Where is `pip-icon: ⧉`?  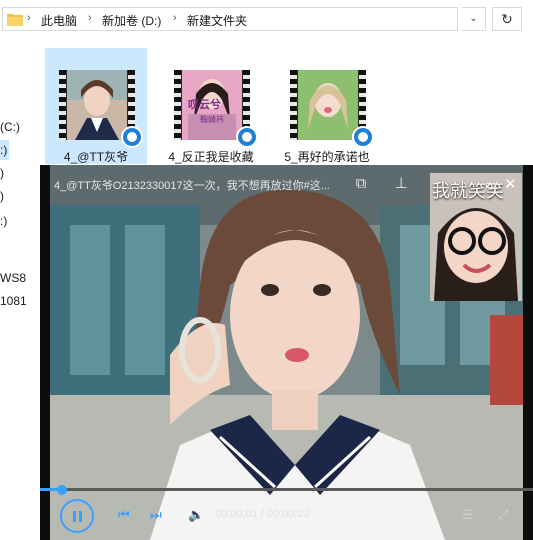 pip-icon: ⧉ is located at coordinates (361, 184).